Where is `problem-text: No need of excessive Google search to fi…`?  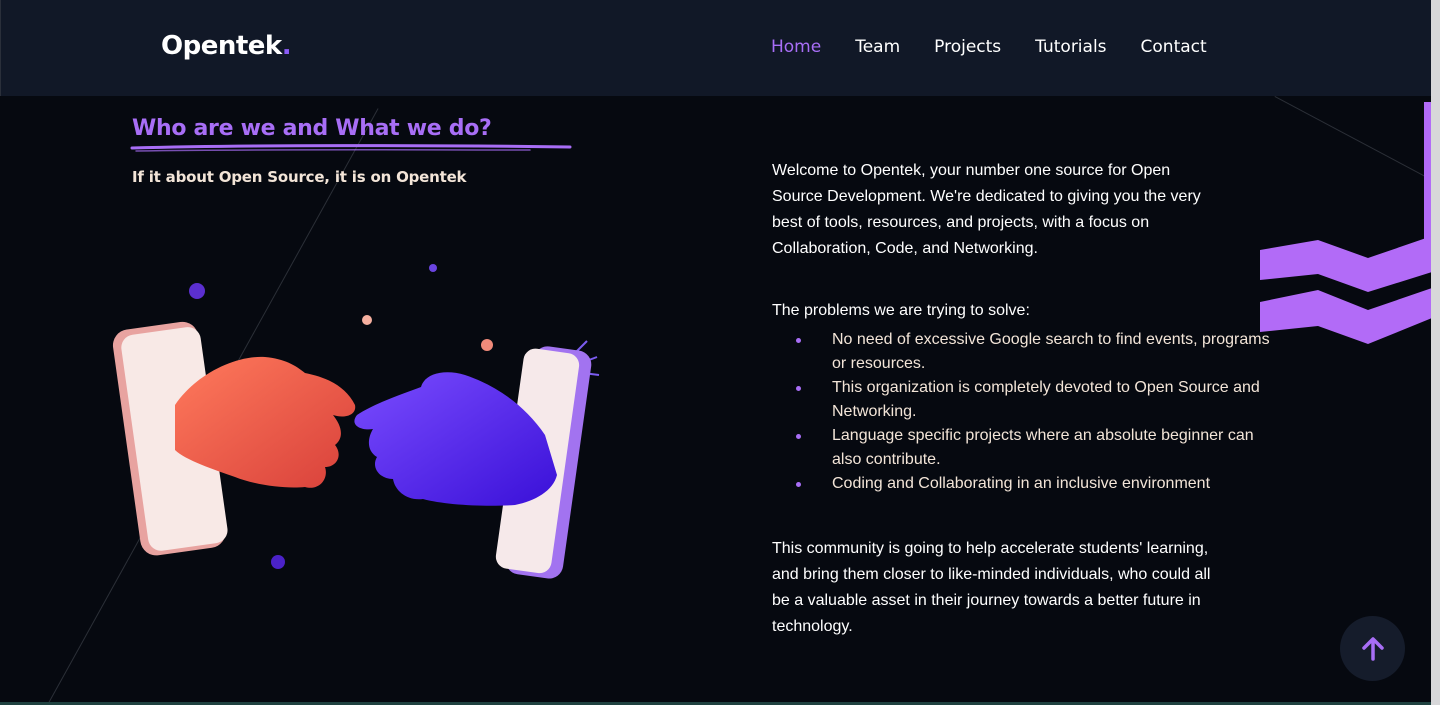 problem-text: No need of excessive Google search to fi… is located at coordinates (1051, 351).